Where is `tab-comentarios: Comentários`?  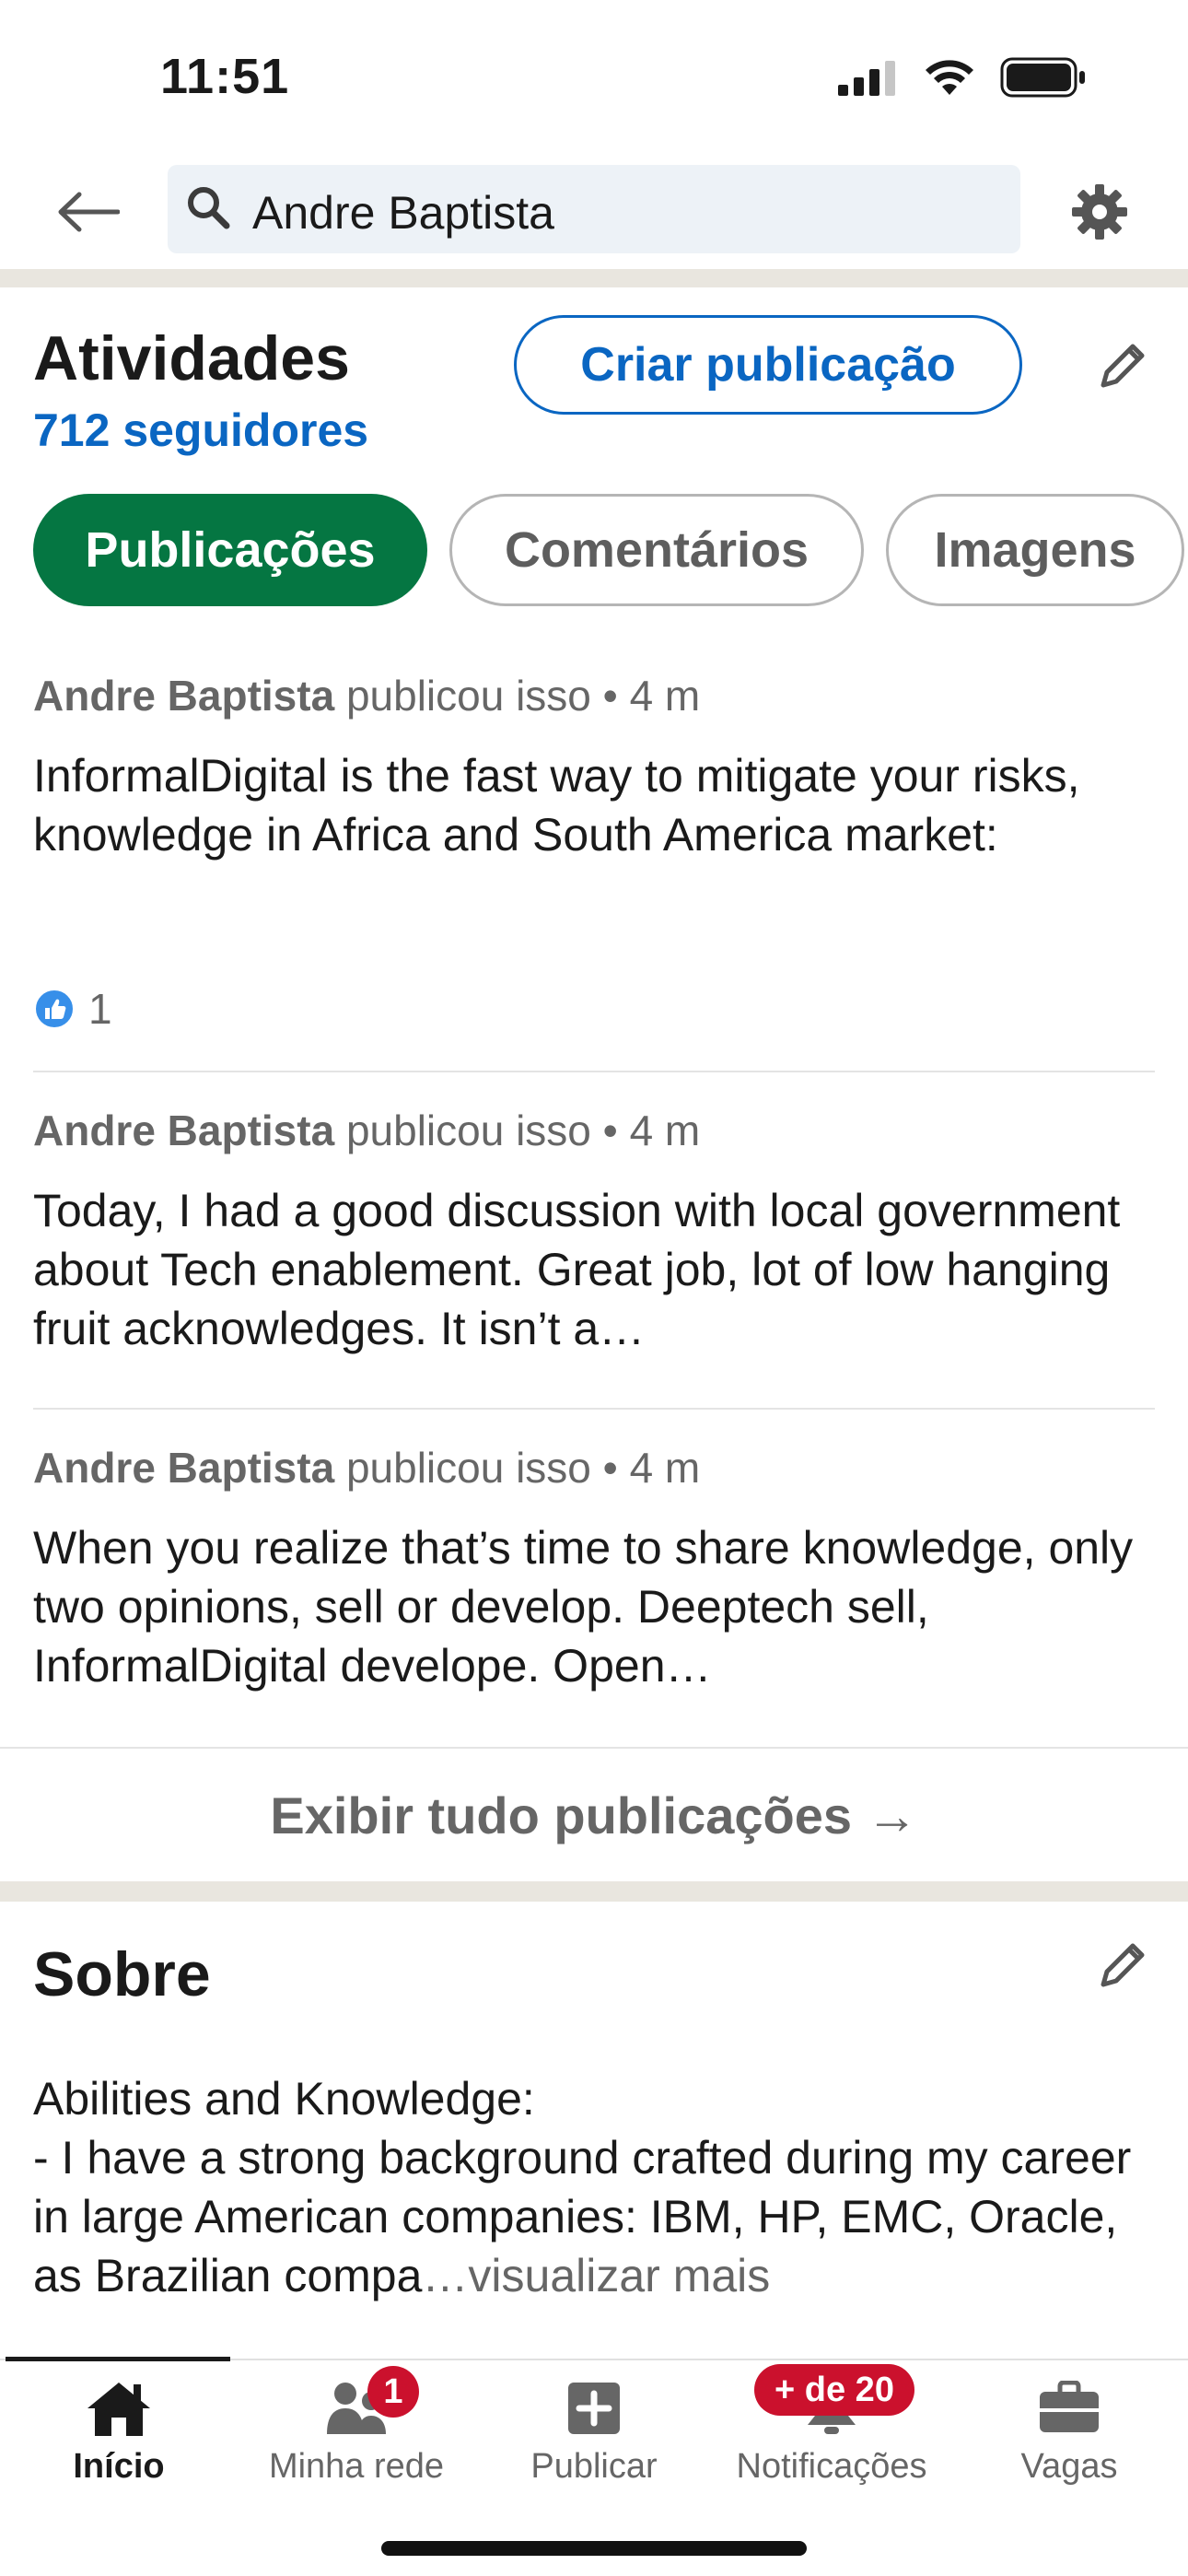 tab-comentarios: Comentários is located at coordinates (656, 550).